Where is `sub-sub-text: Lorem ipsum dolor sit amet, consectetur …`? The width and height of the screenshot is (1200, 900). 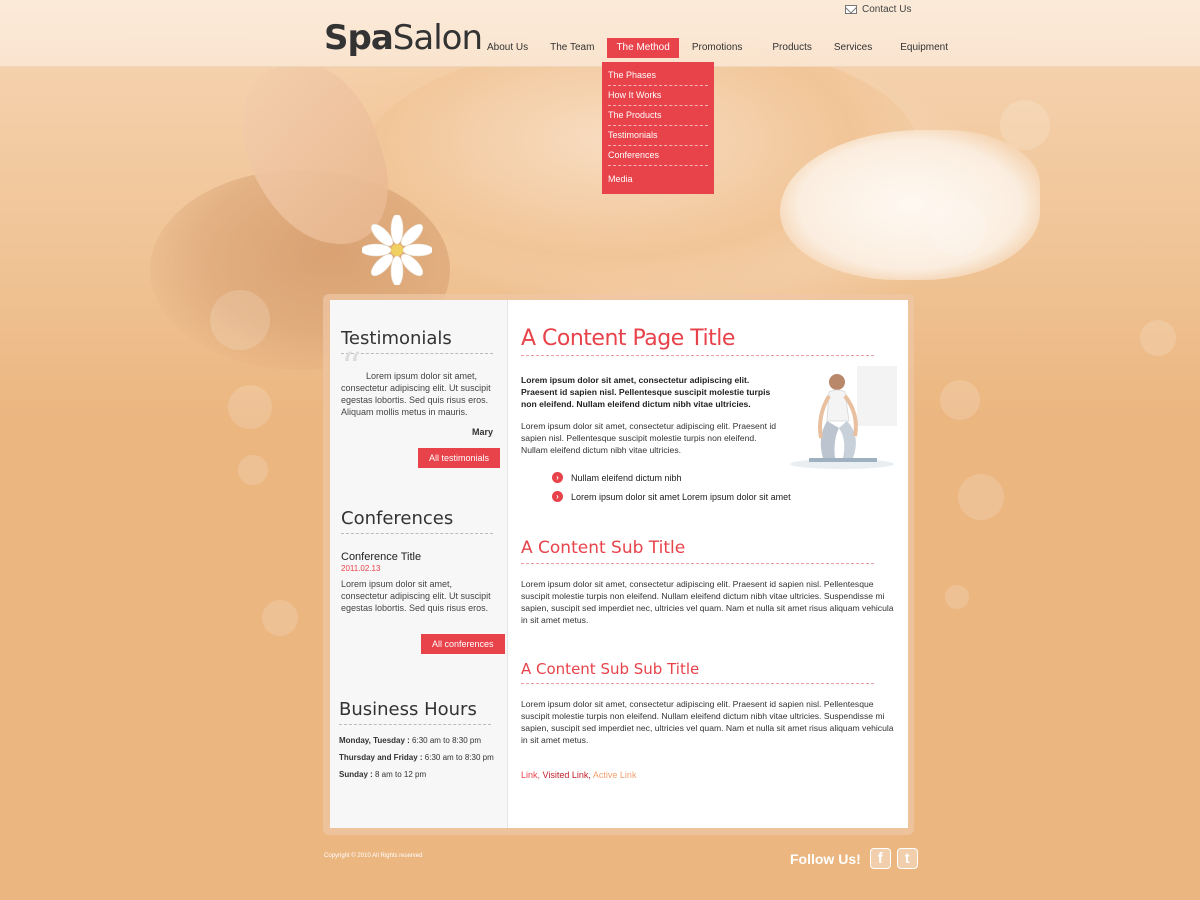
sub-sub-text: Lorem ipsum dolor sit amet, consectetur … is located at coordinates (707, 722).